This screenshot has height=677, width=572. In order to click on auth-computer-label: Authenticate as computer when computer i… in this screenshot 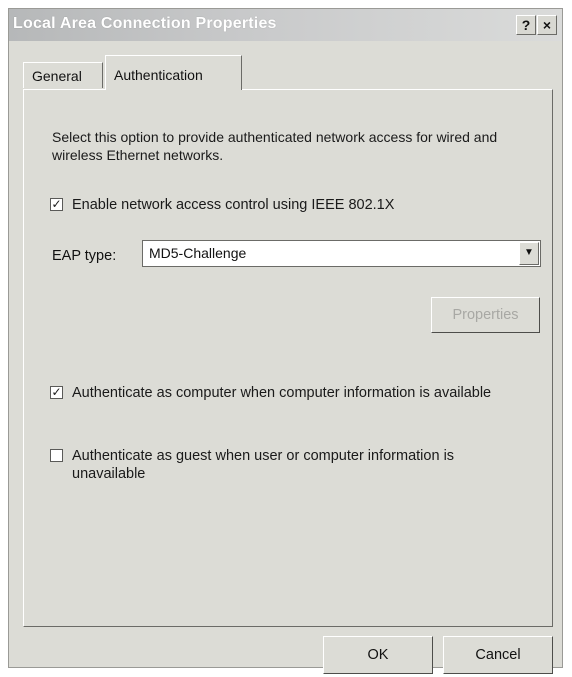, I will do `click(292, 393)`.